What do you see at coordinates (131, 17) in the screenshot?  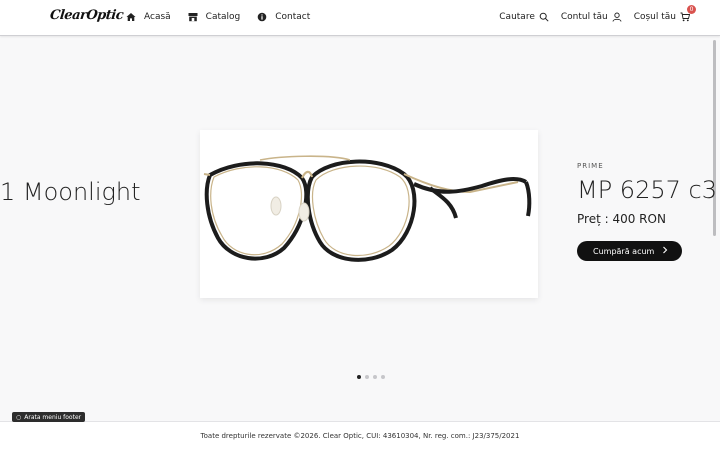 I see `home-icon` at bounding box center [131, 17].